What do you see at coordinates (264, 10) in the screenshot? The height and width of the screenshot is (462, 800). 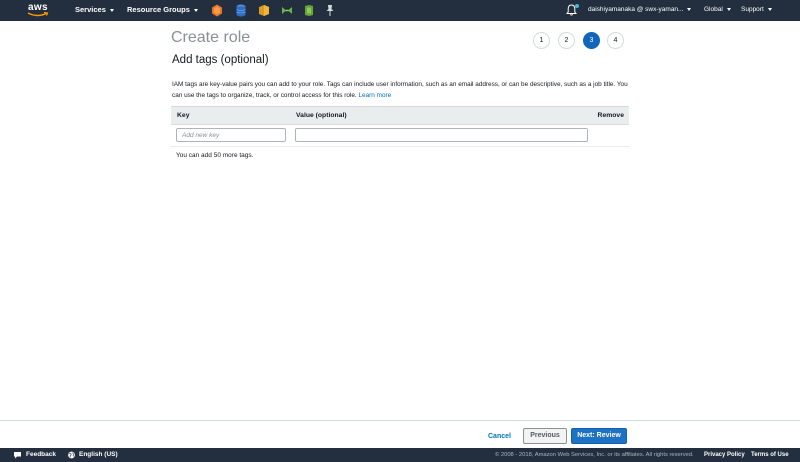 I see `s3-icon` at bounding box center [264, 10].